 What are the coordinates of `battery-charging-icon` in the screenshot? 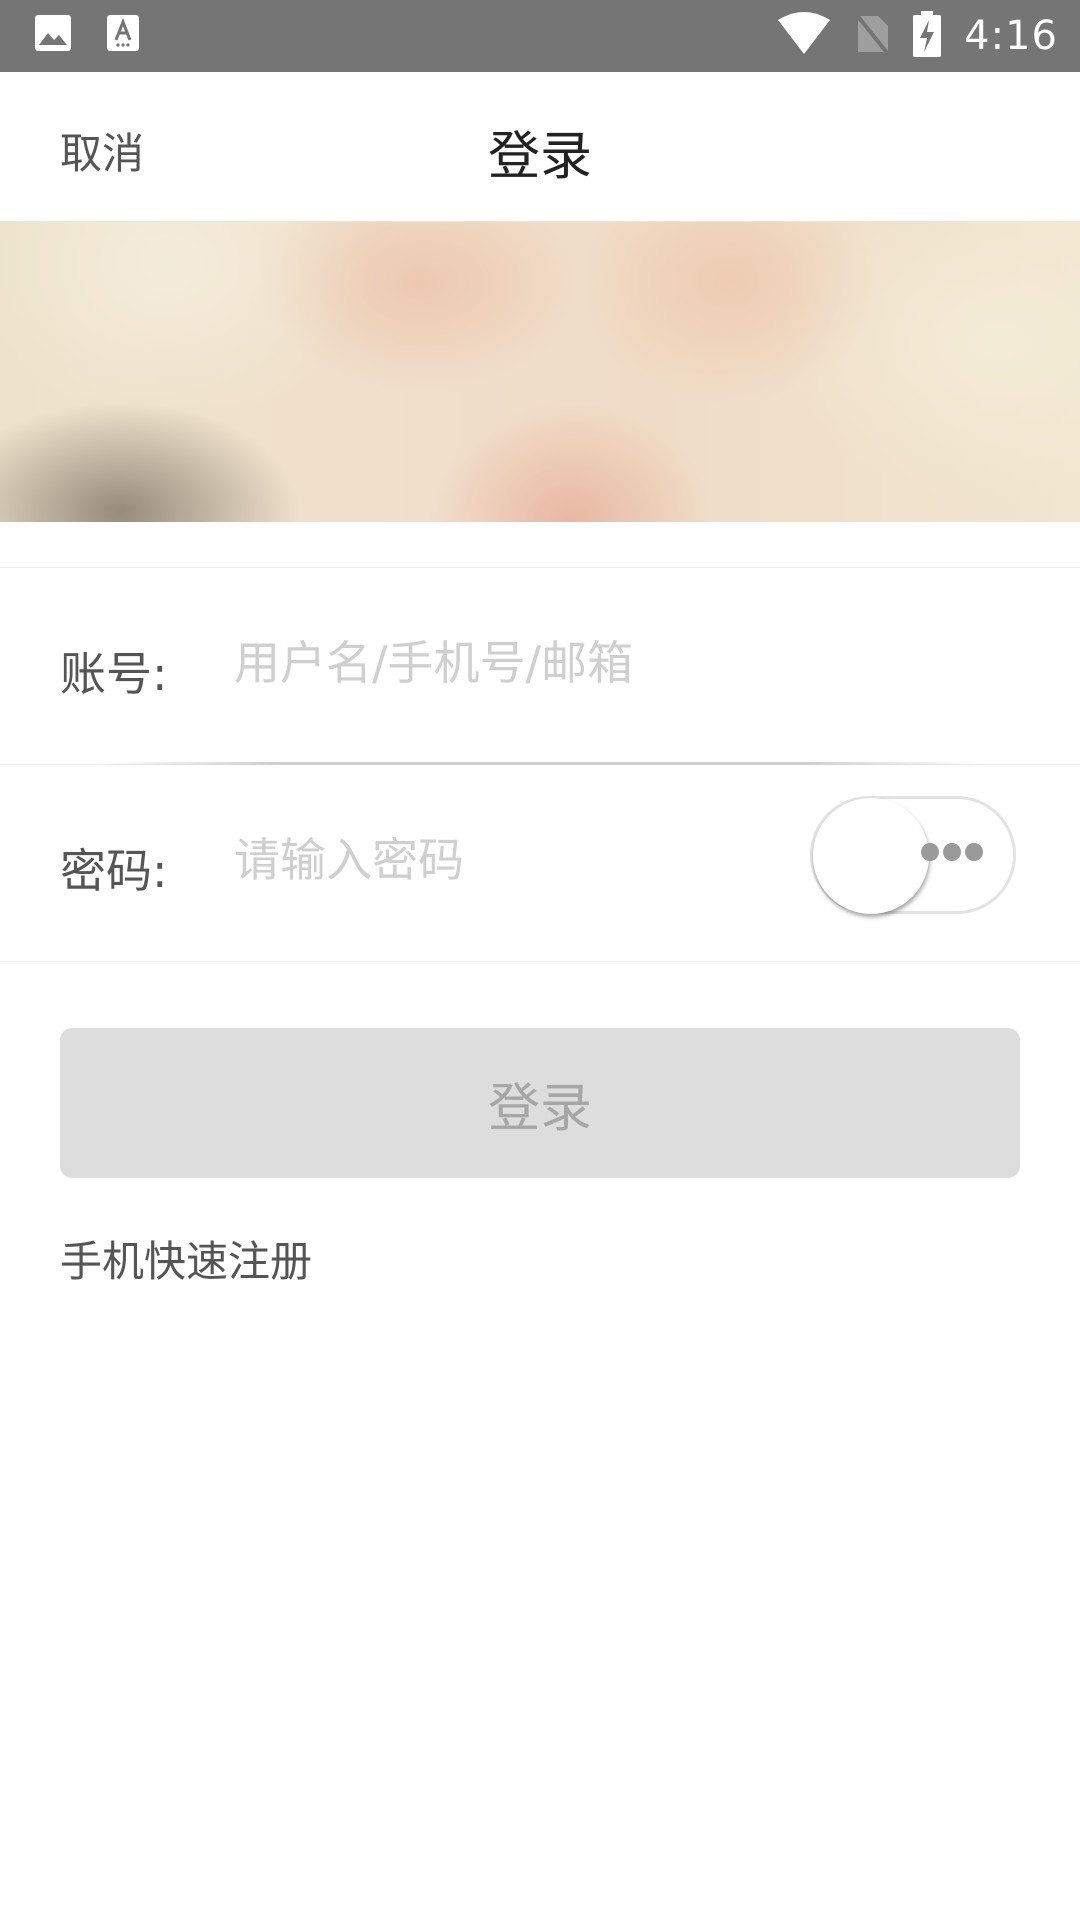 It's located at (927, 36).